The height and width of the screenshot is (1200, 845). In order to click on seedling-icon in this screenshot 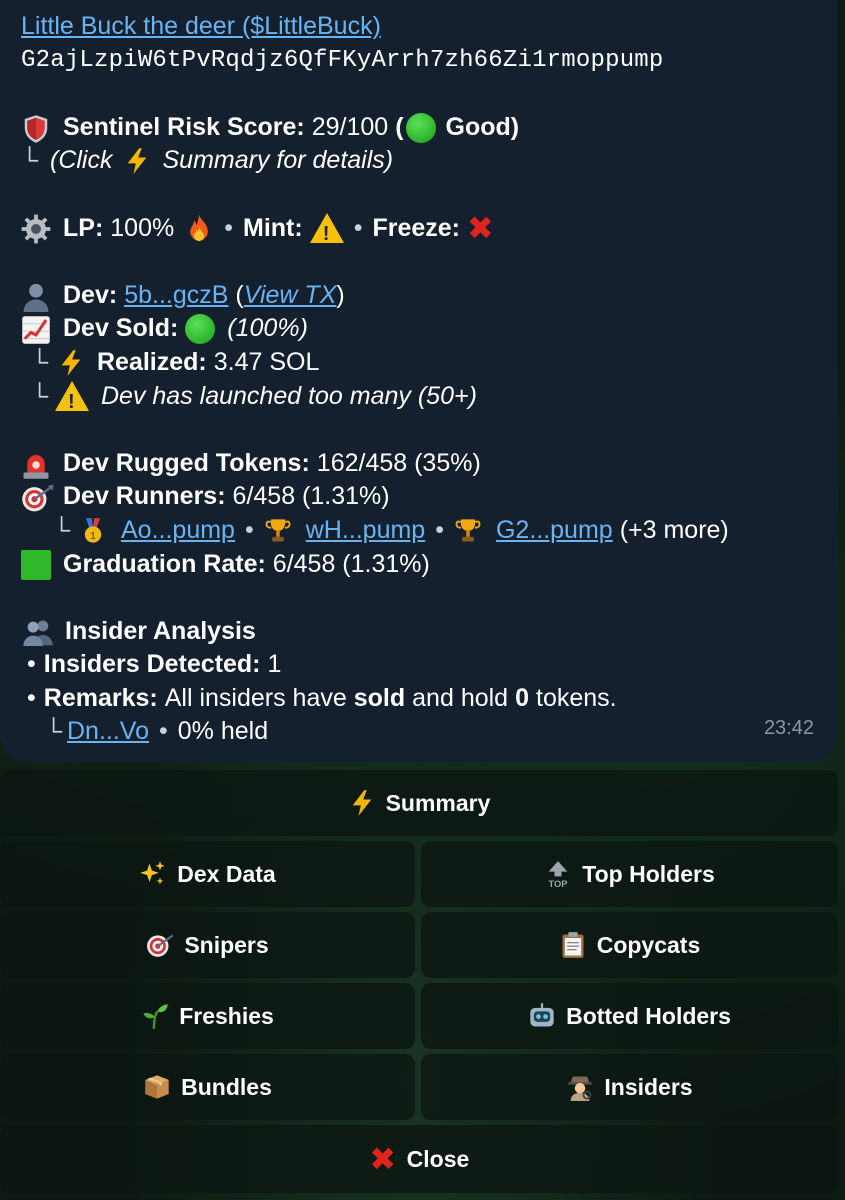, I will do `click(155, 1016)`.